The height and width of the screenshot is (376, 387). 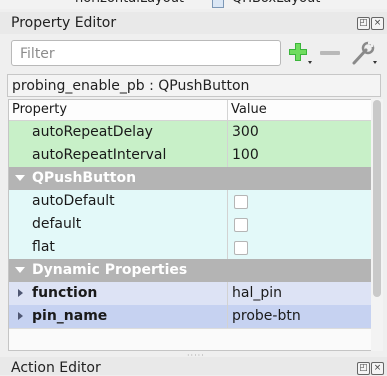 What do you see at coordinates (110, 270) in the screenshot?
I see `group-name: Dynamic Properties` at bounding box center [110, 270].